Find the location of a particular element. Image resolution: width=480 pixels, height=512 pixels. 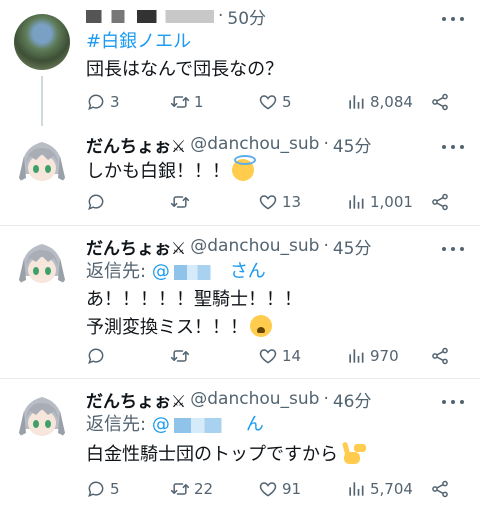

tweet-text: しかも白銀！！！ is located at coordinates (158, 171).